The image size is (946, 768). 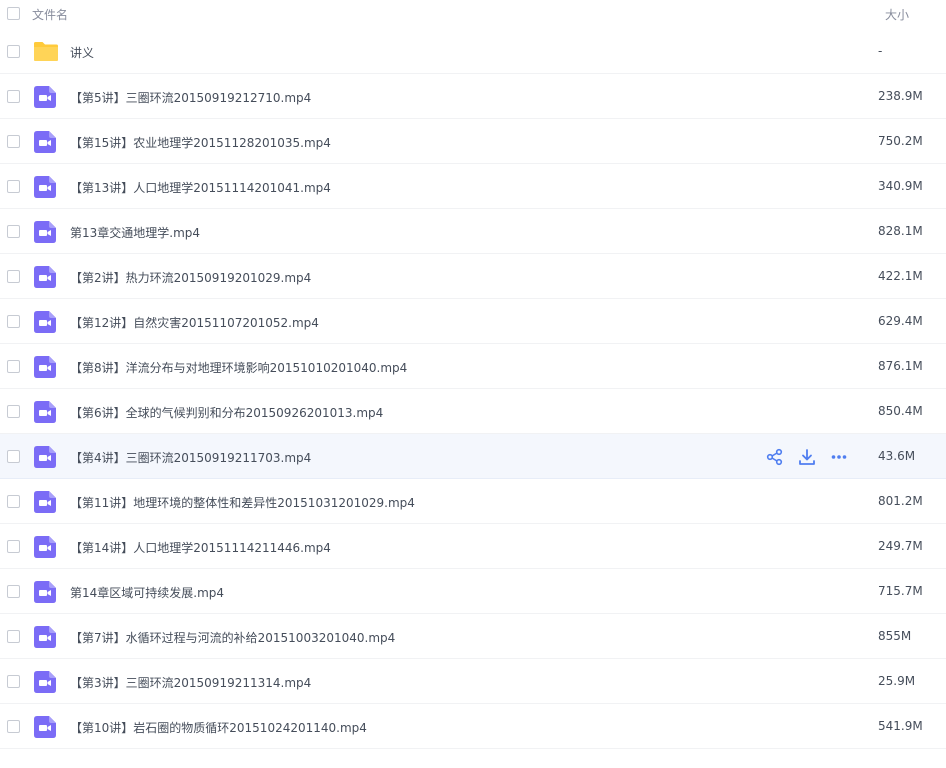 What do you see at coordinates (194, 322) in the screenshot?
I see `file-name-link: 【第12讲】自然灾害20151107201052.mp4` at bounding box center [194, 322].